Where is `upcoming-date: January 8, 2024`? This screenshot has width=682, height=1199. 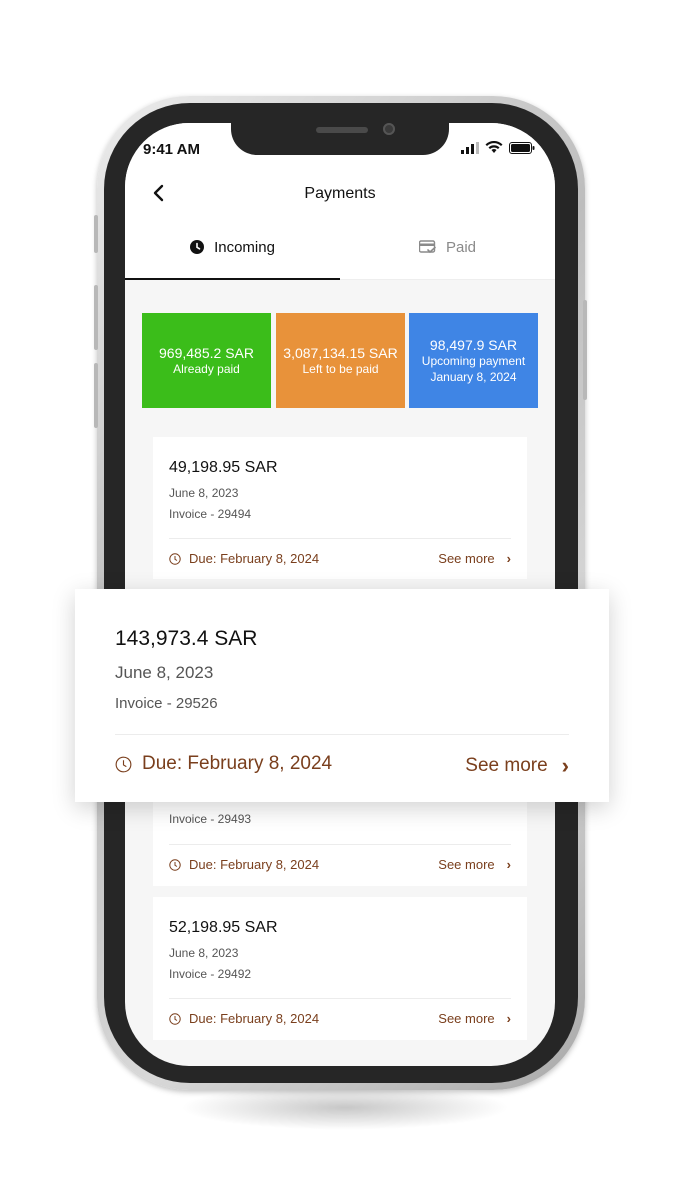 upcoming-date: January 8, 2024 is located at coordinates (473, 376).